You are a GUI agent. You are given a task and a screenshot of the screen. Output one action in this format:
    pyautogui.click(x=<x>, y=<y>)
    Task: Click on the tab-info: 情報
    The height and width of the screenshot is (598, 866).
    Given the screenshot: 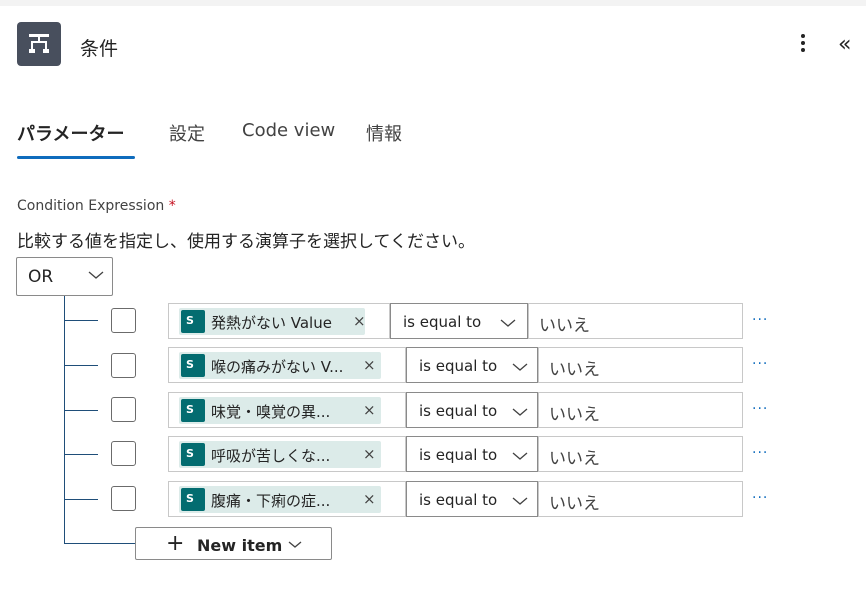 What is the action you would take?
    pyautogui.click(x=384, y=133)
    